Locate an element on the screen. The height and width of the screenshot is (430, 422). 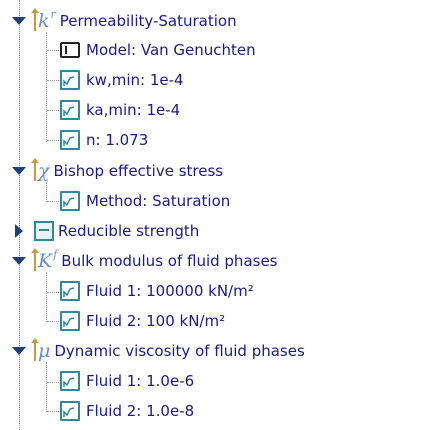
expand-toggle-viscosity is located at coordinates (19, 351).